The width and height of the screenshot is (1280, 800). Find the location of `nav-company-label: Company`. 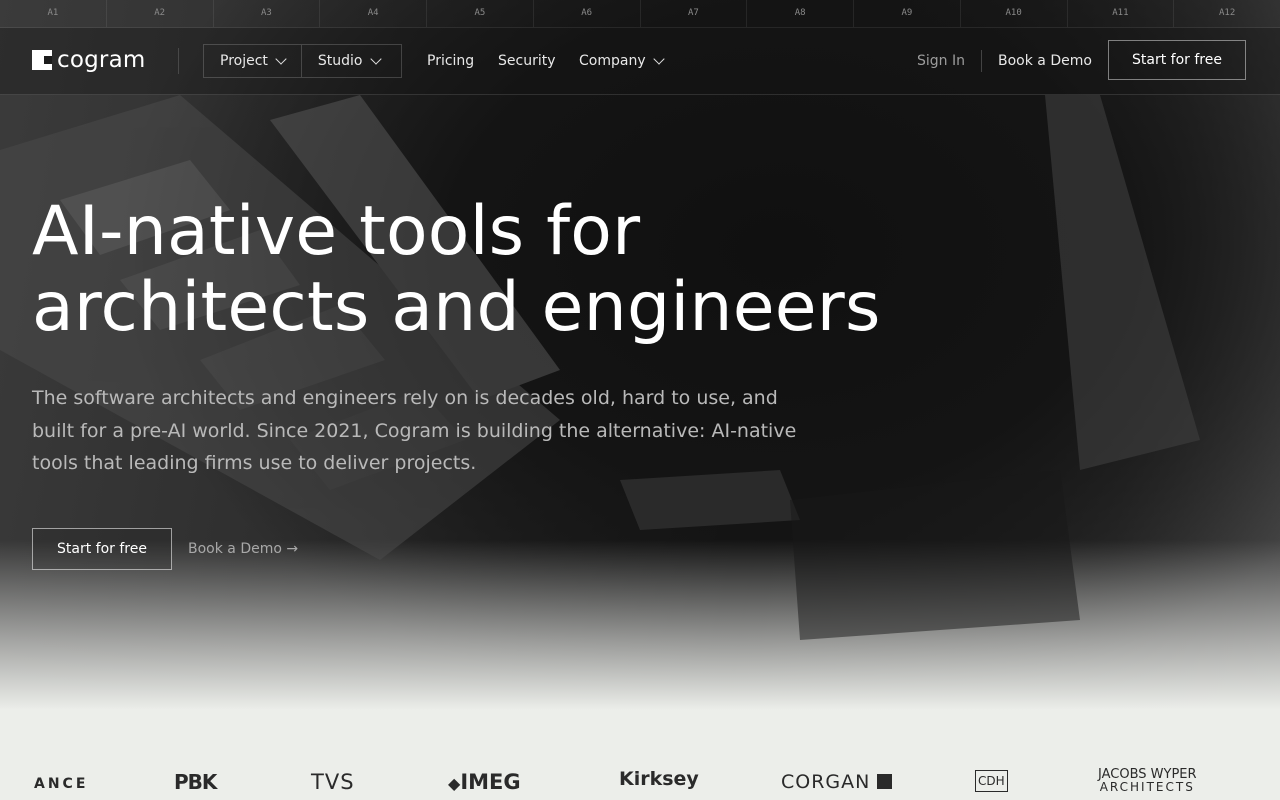

nav-company-label: Company is located at coordinates (612, 61).